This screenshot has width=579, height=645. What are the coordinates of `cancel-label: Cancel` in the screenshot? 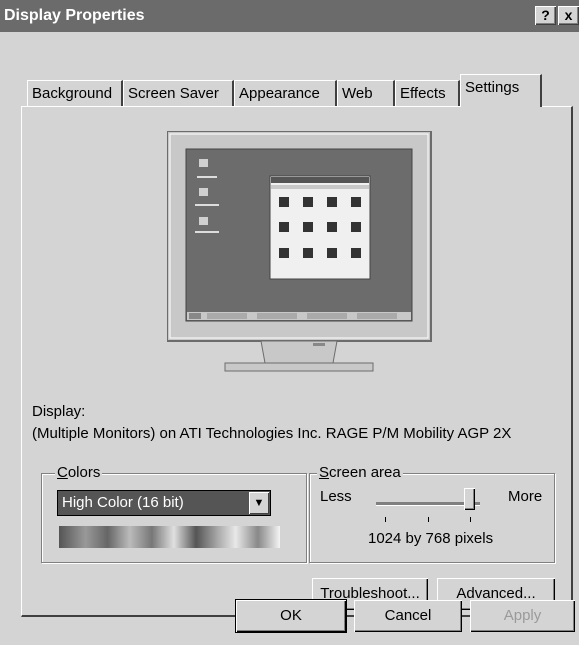 It's located at (408, 615).